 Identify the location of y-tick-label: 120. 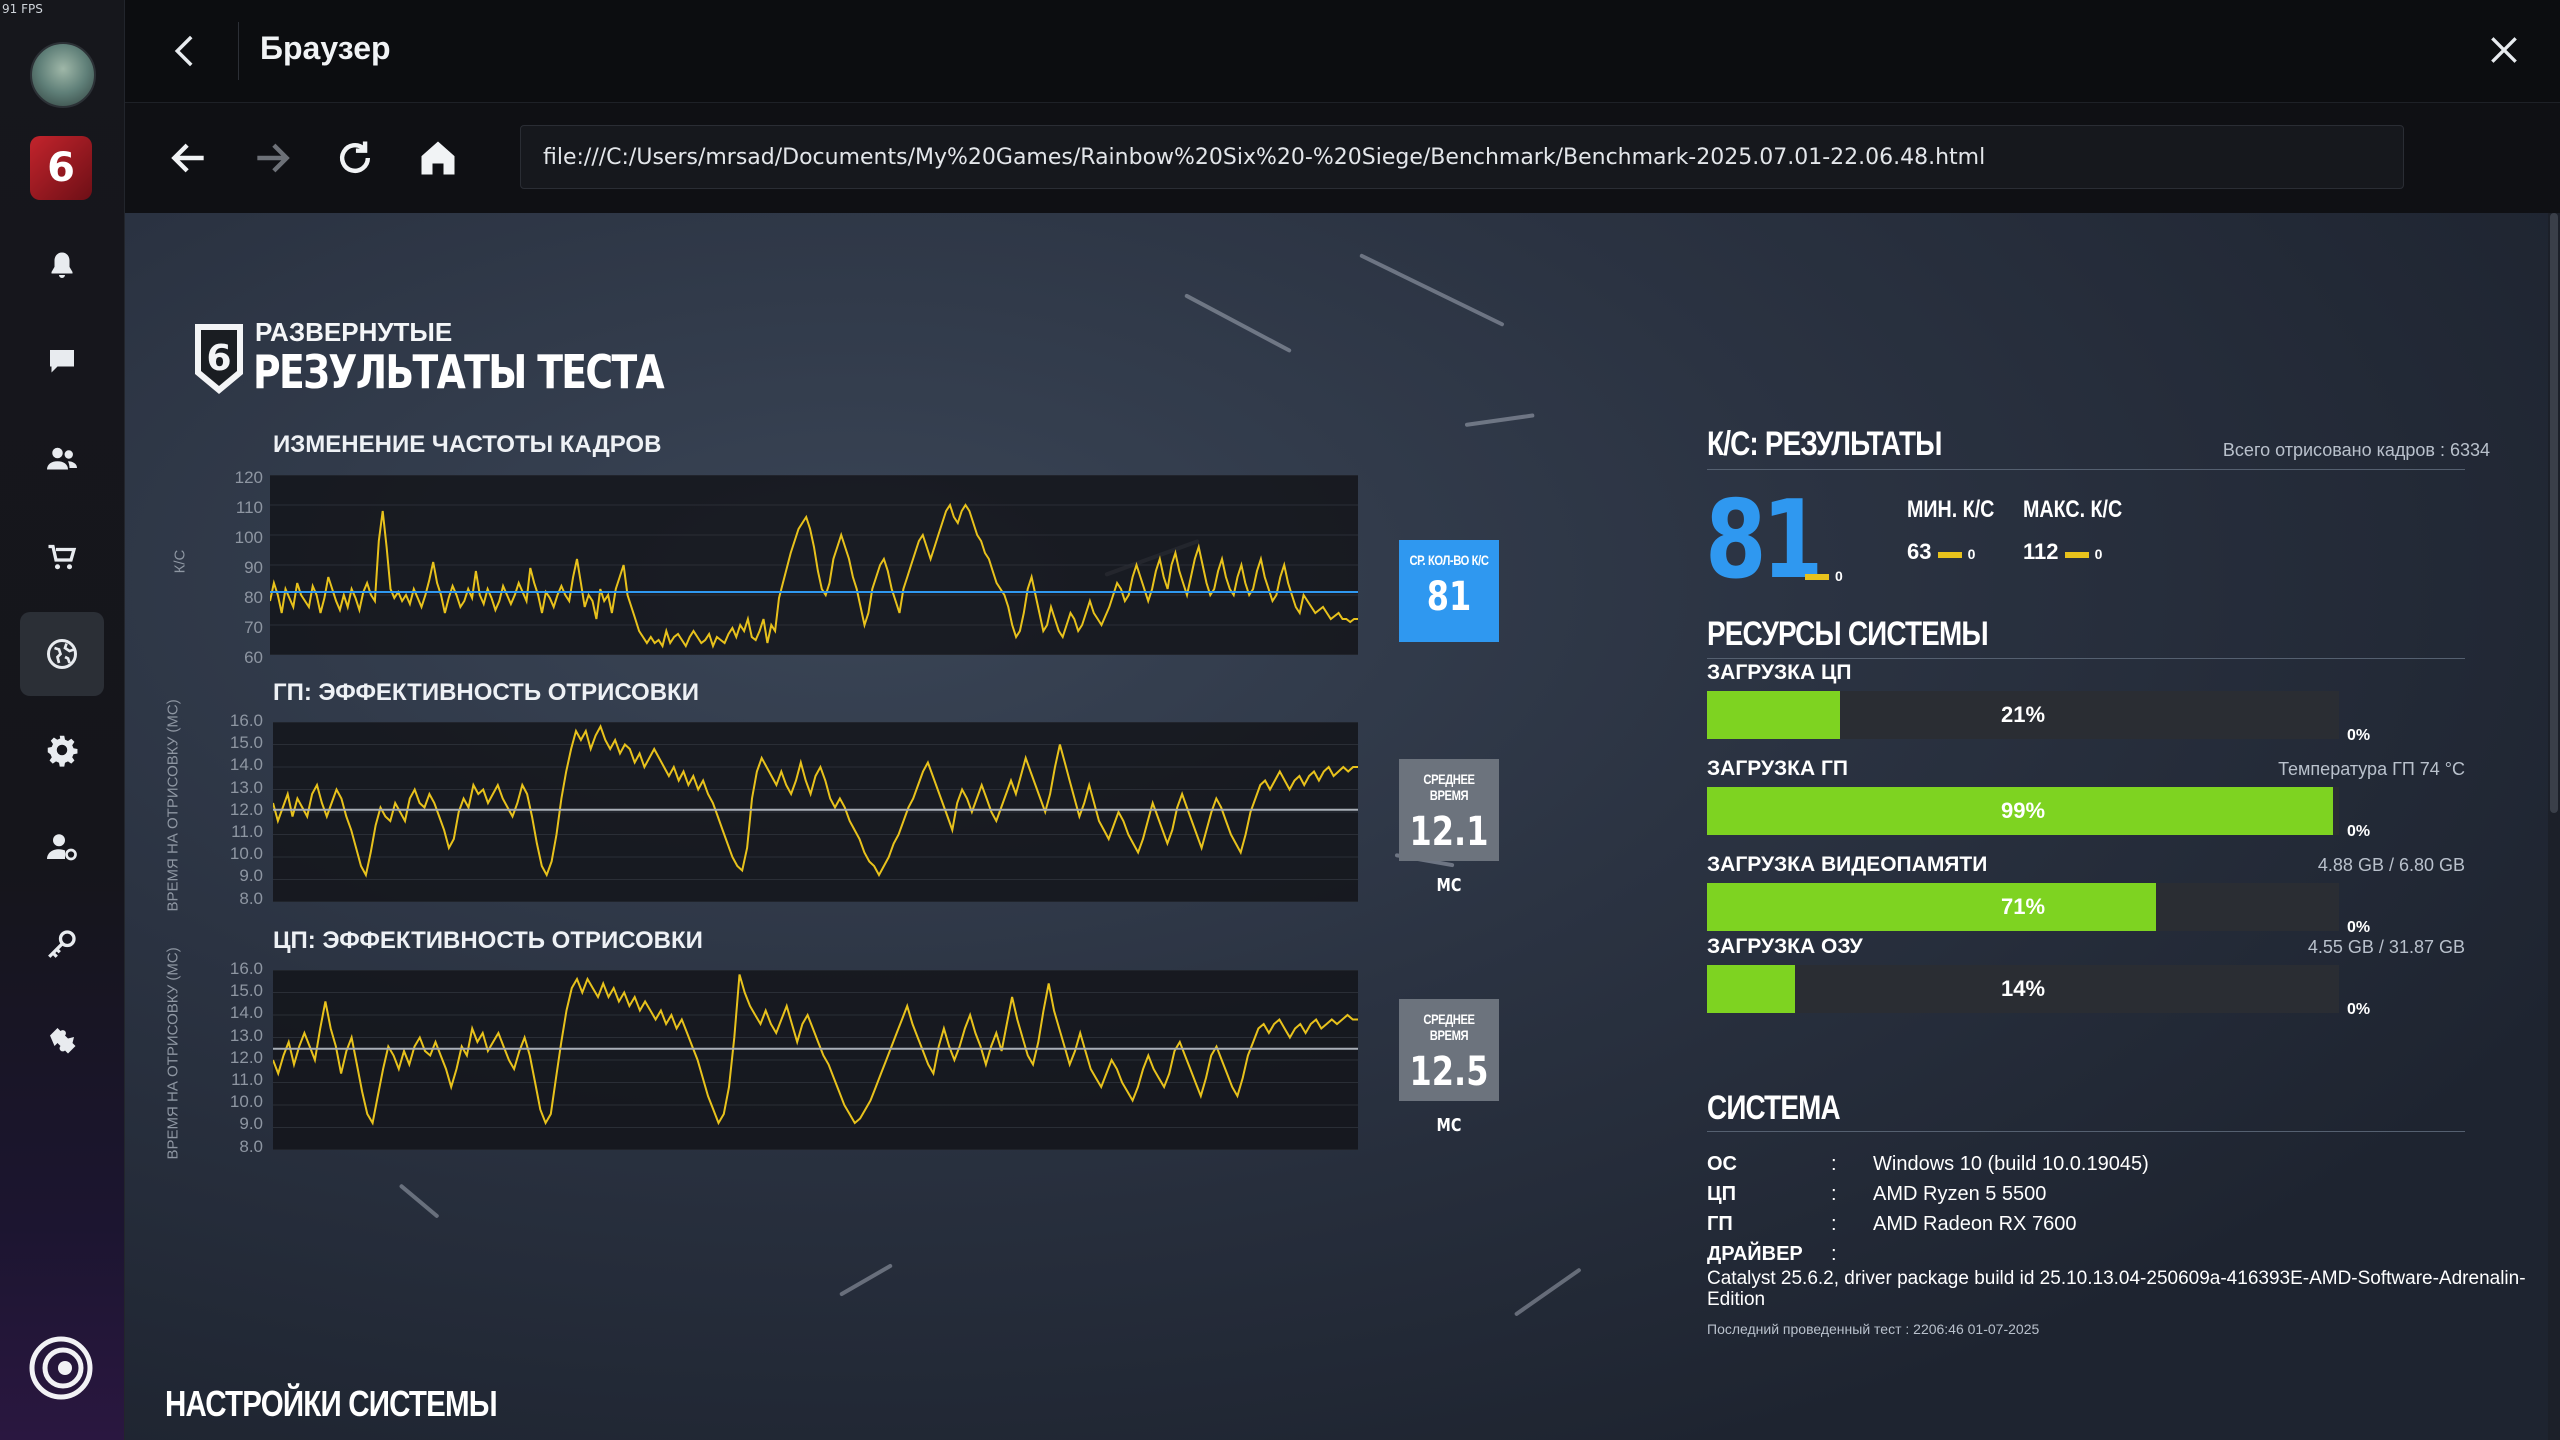
(248, 477).